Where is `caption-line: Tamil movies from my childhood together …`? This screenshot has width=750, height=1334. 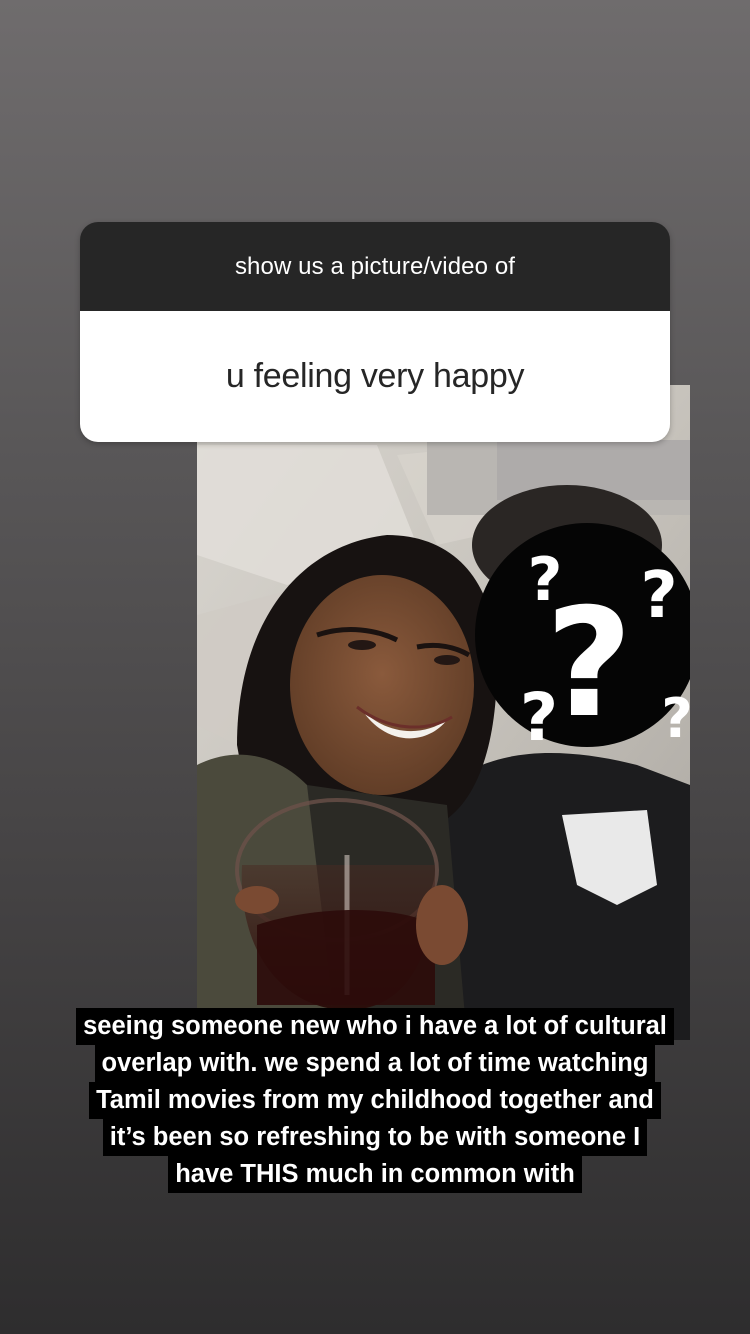 caption-line: Tamil movies from my childhood together … is located at coordinates (375, 1100).